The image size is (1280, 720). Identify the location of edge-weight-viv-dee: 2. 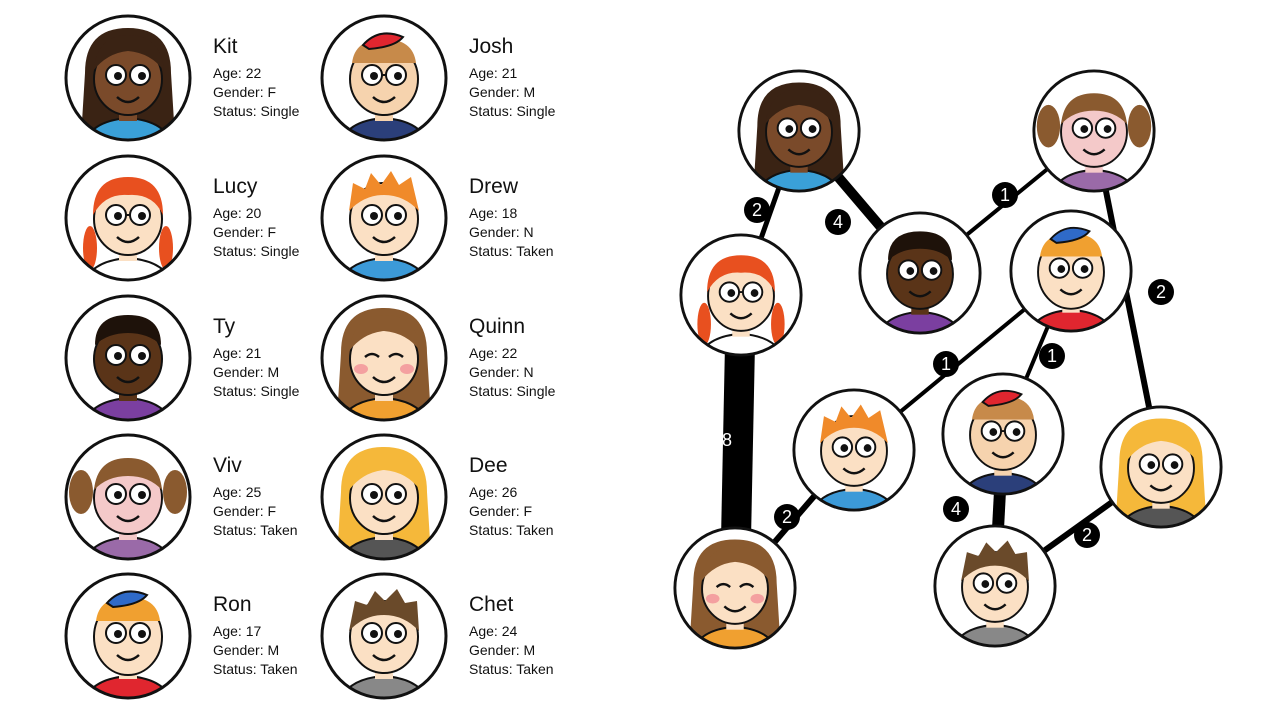
(1161, 292).